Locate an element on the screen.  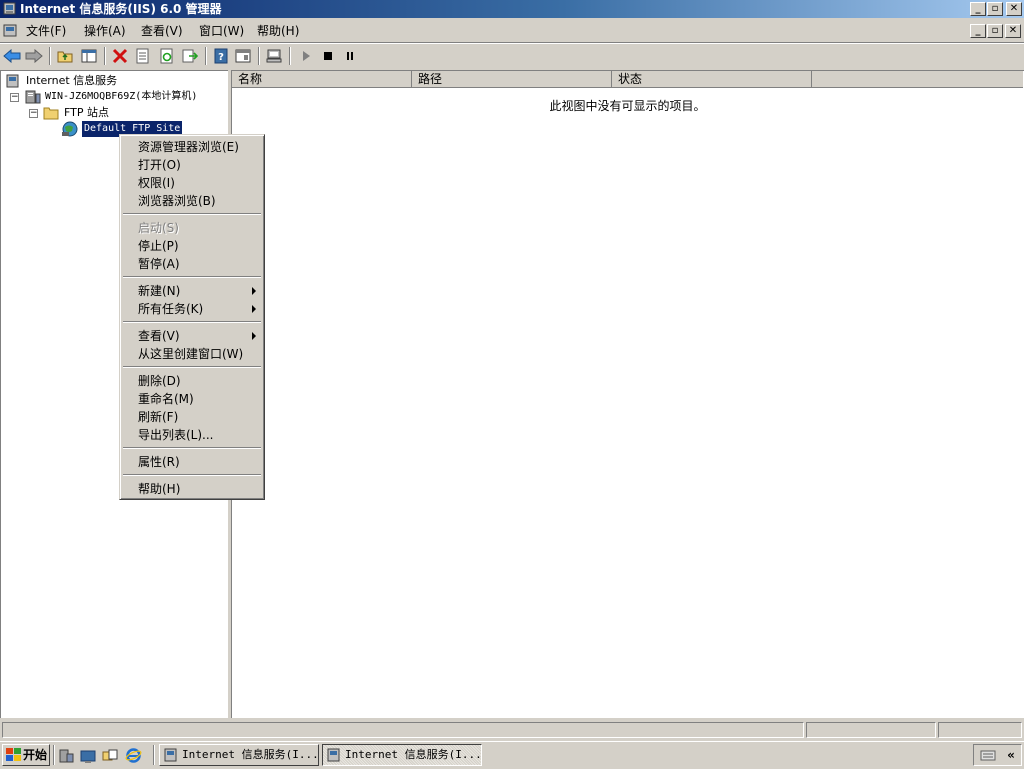
server-icon is located at coordinates (33, 97).